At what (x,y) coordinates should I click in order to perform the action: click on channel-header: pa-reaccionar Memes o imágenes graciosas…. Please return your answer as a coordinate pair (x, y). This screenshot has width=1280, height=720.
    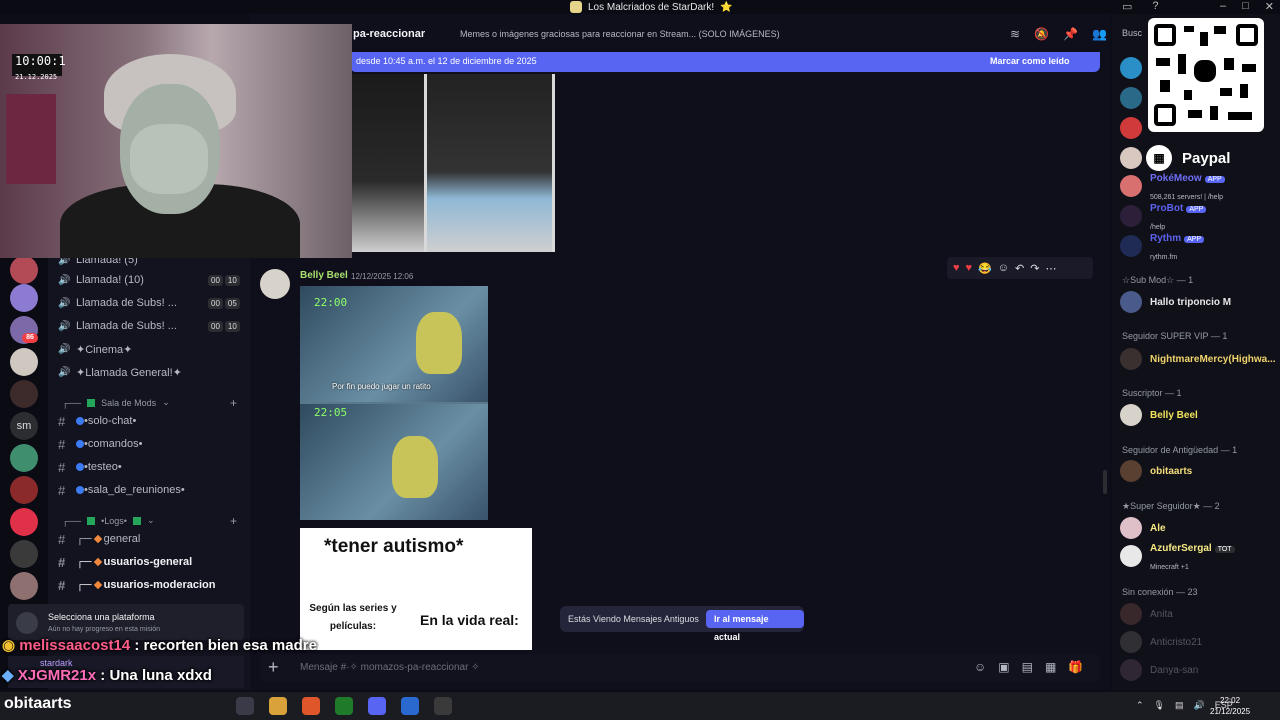
    Looking at the image, I should click on (680, 37).